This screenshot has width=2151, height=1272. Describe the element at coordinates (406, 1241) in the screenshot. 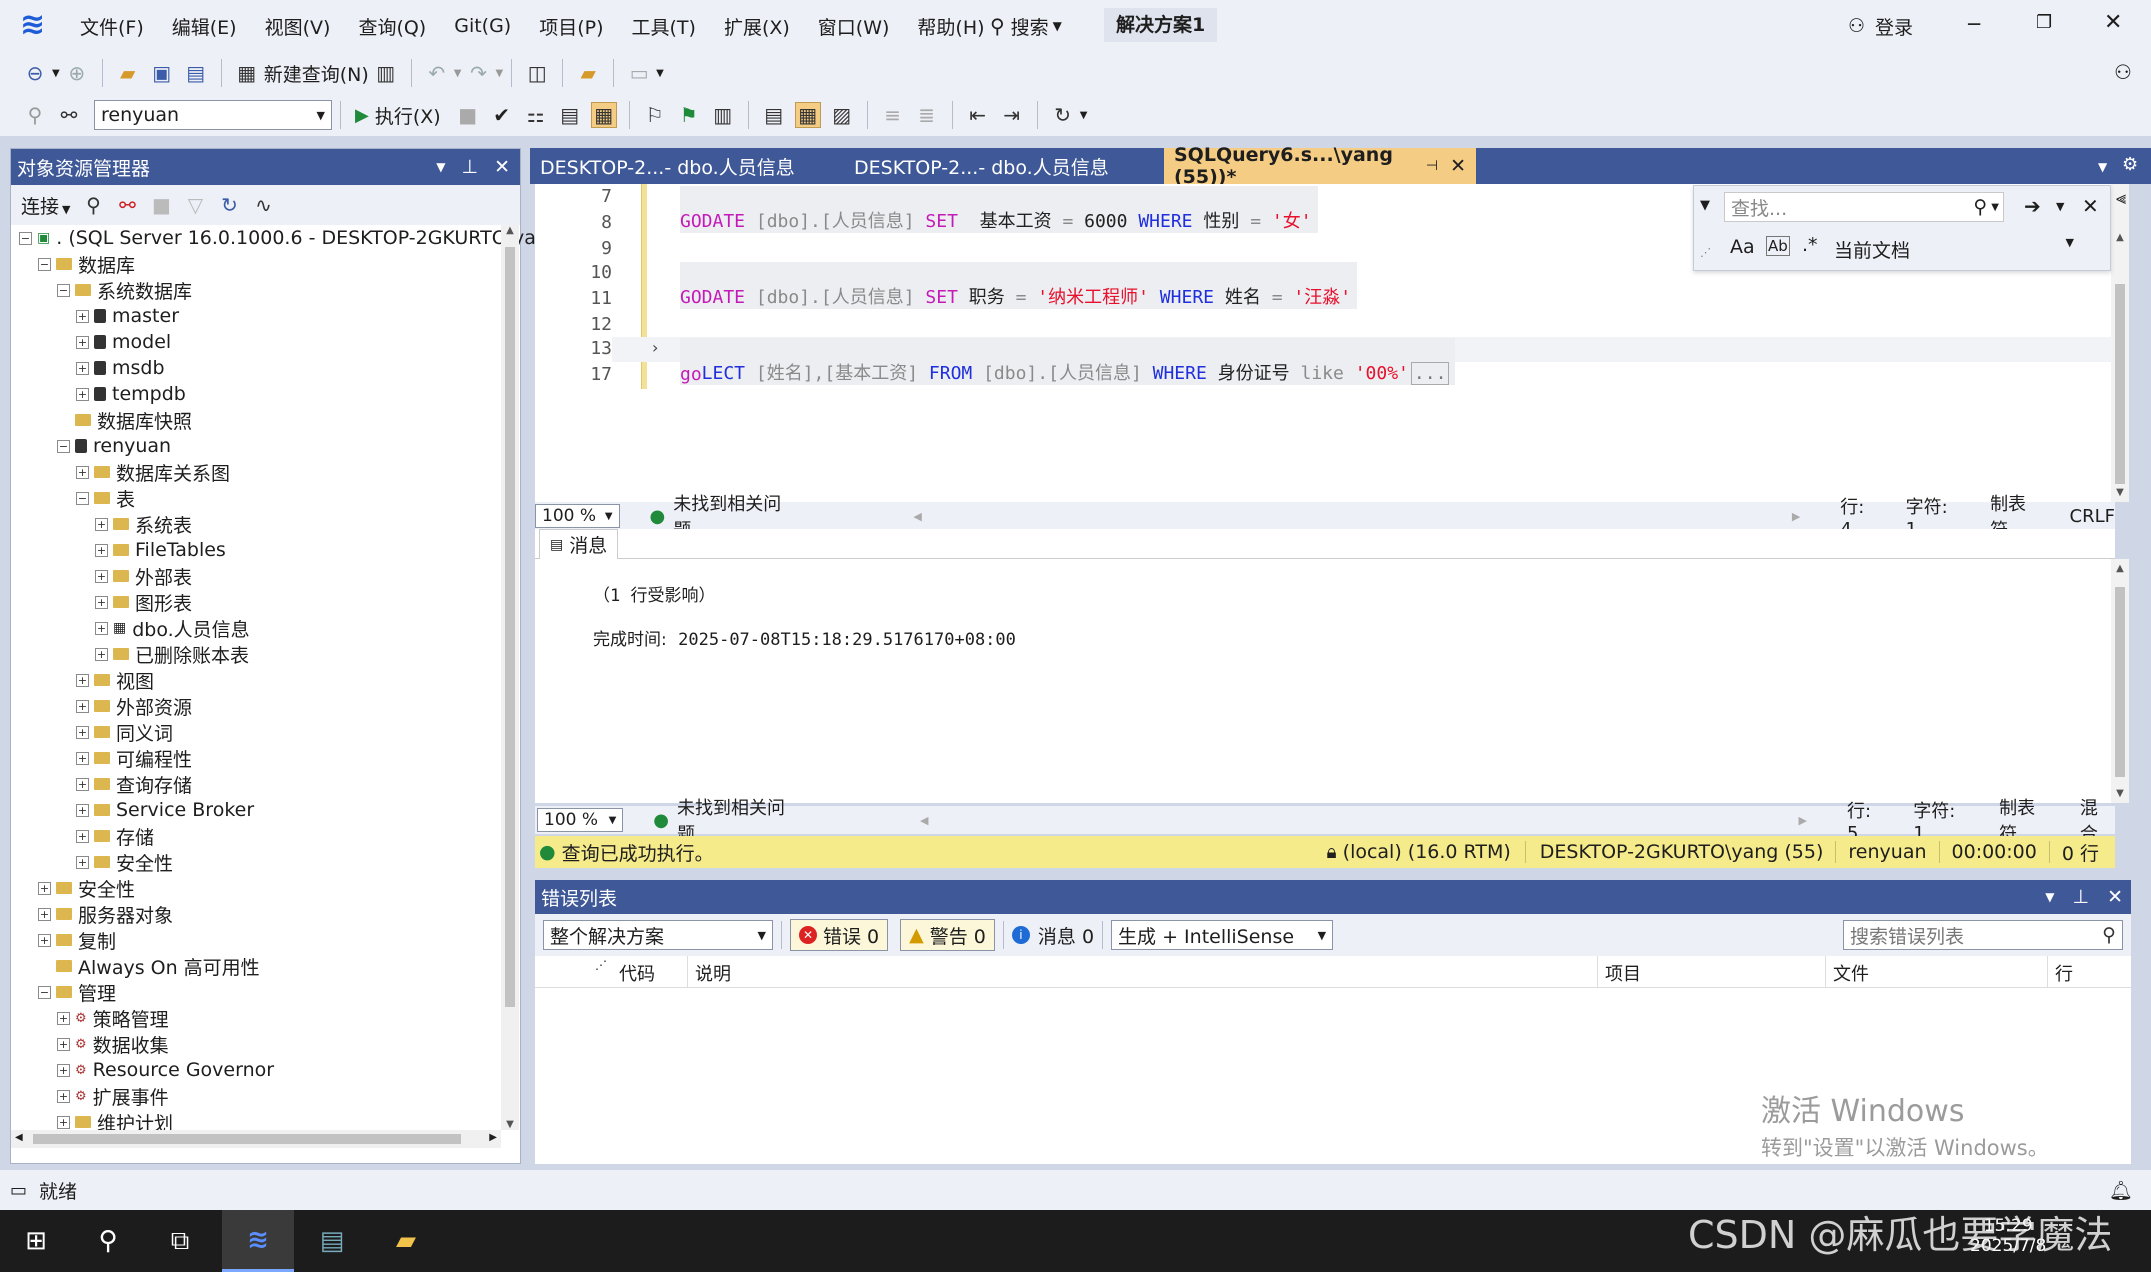

I see `explorer-taskbar-icon: ▰` at that location.